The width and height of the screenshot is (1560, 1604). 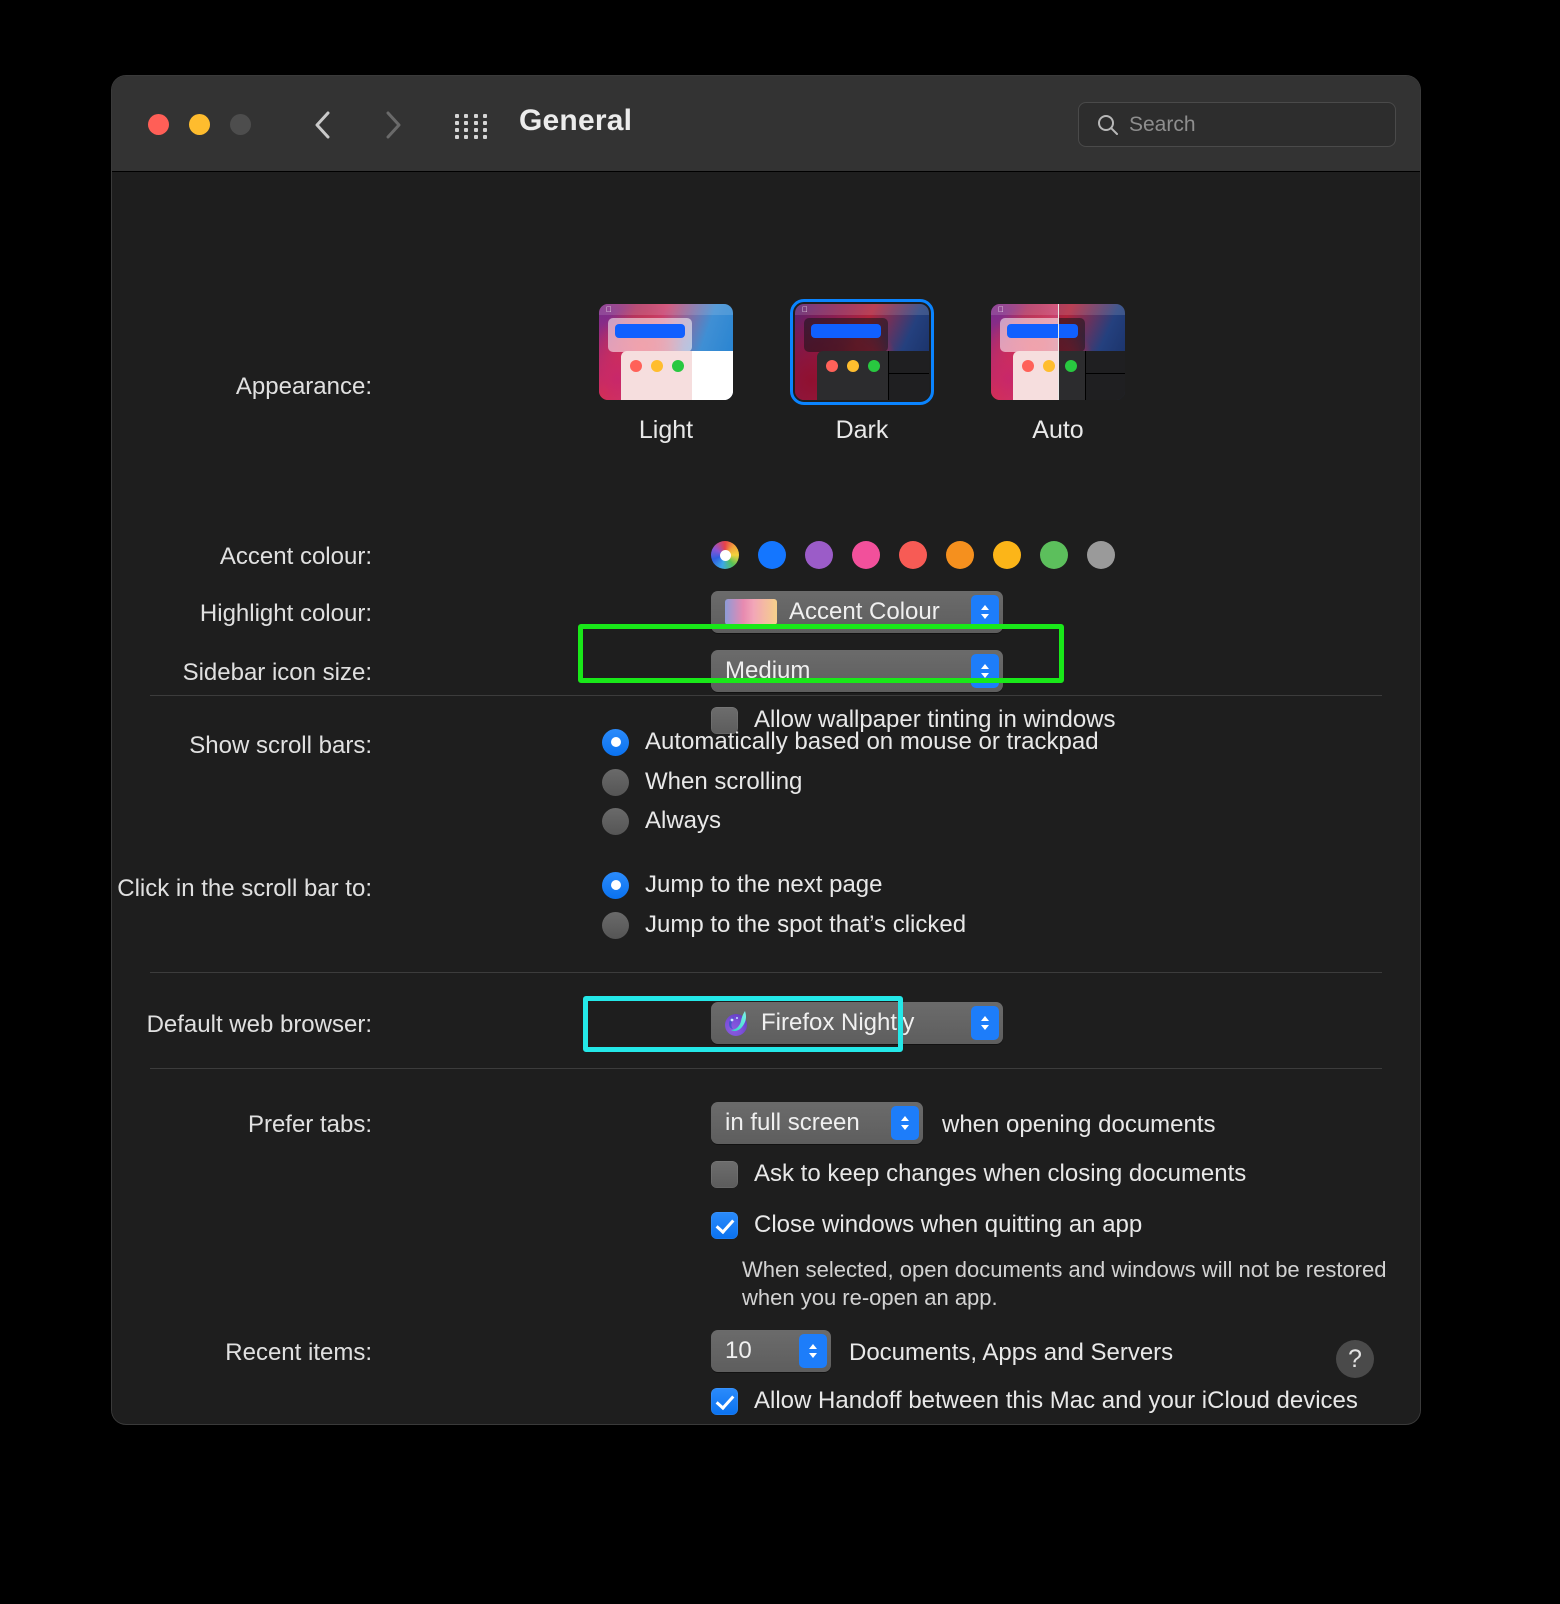 What do you see at coordinates (1054, 555) in the screenshot?
I see `accent-swatch-green` at bounding box center [1054, 555].